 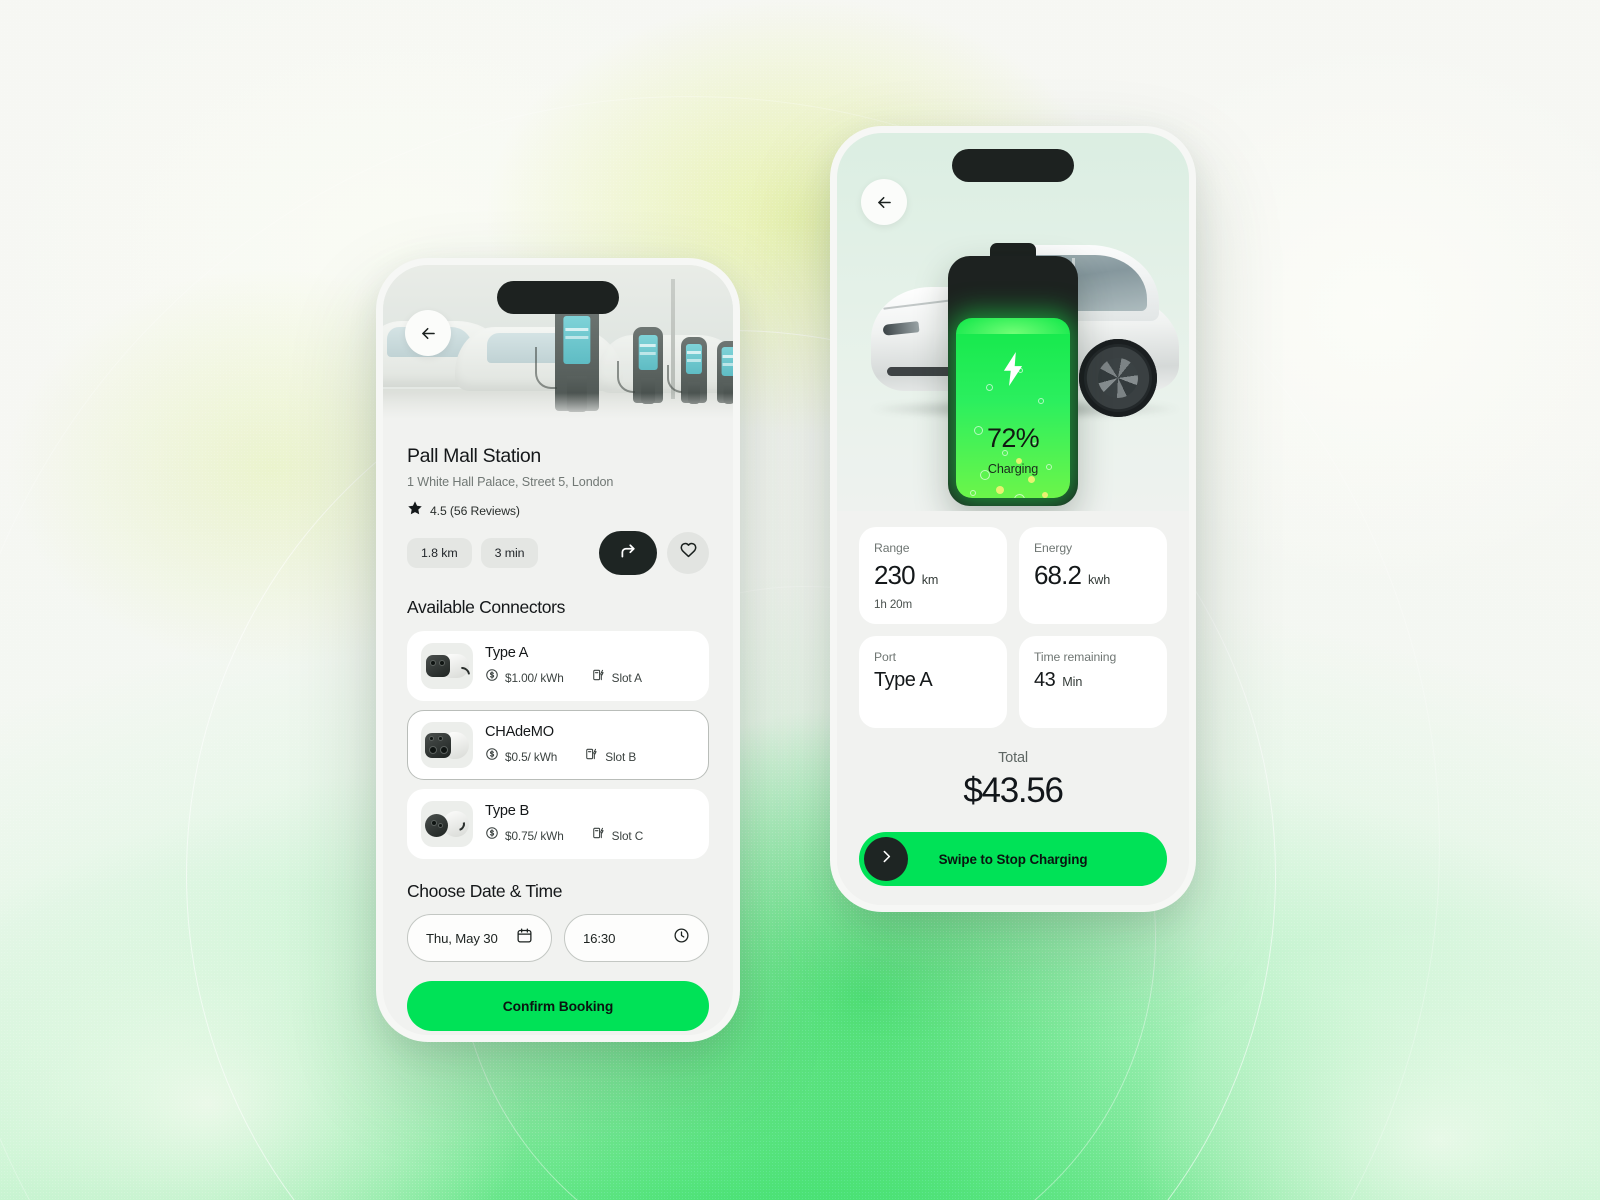 What do you see at coordinates (524, 938) in the screenshot?
I see `calendar-icon` at bounding box center [524, 938].